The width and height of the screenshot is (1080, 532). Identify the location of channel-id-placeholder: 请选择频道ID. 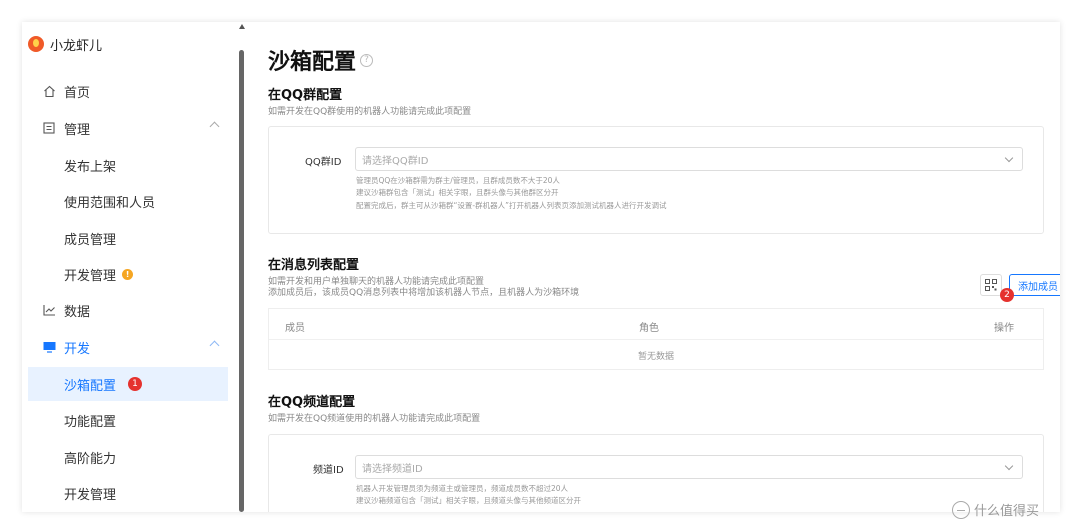
(392, 469).